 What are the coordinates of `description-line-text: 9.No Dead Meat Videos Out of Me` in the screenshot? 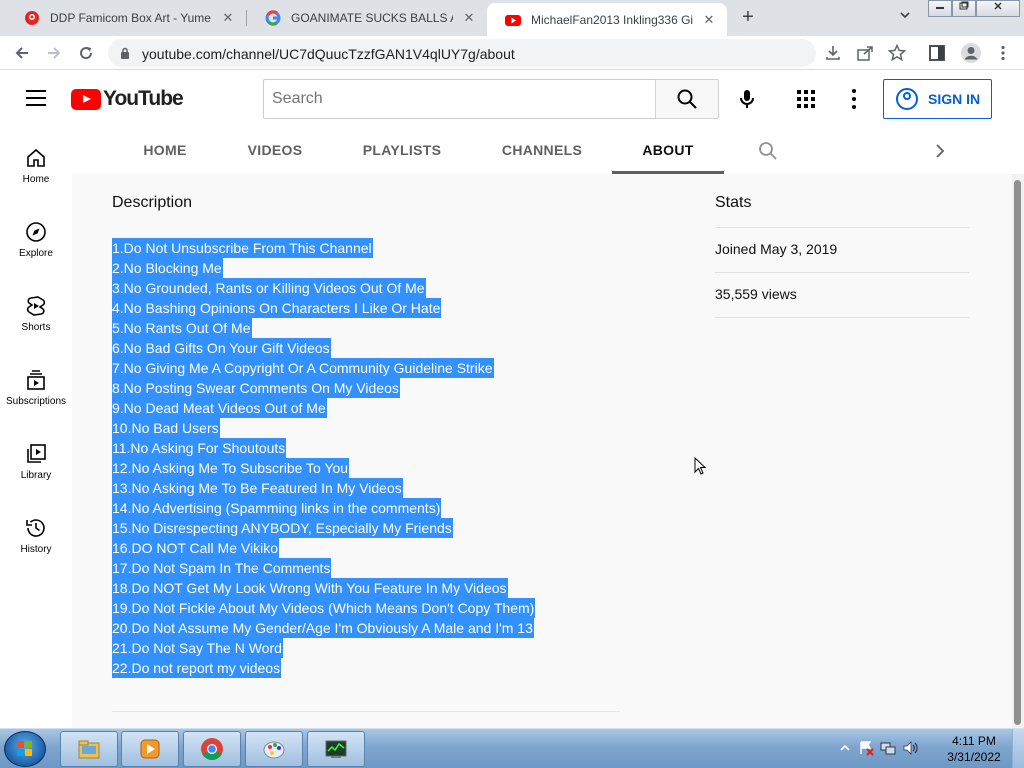 It's located at (219, 408).